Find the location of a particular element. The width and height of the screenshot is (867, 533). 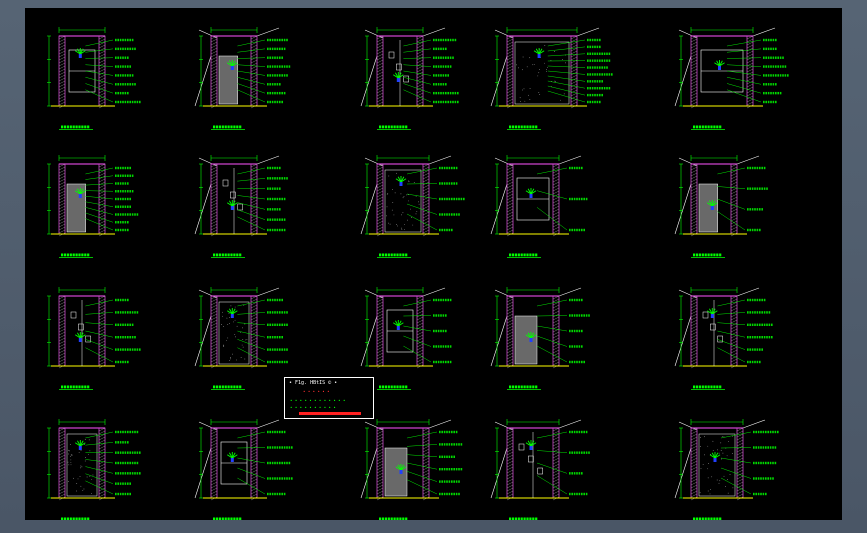

elevation-panel-r3-c3 is located at coordinates (406, 338).